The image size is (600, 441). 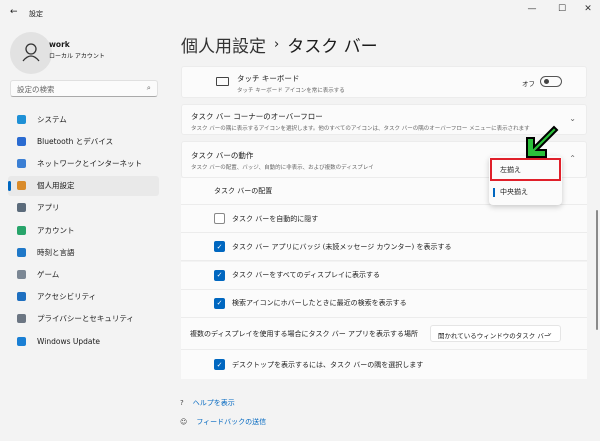 I want to click on green-arrow-annotation, so click(x=542, y=141).